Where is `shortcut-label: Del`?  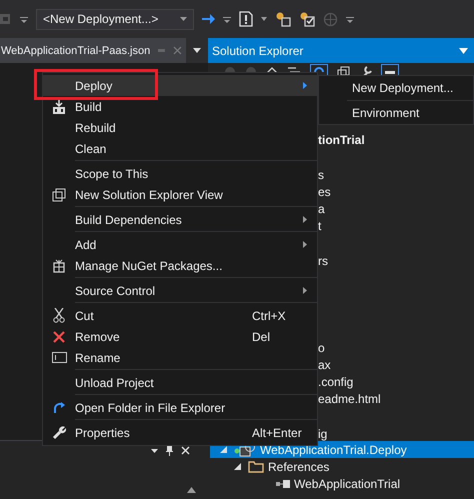 shortcut-label: Del is located at coordinates (261, 337).